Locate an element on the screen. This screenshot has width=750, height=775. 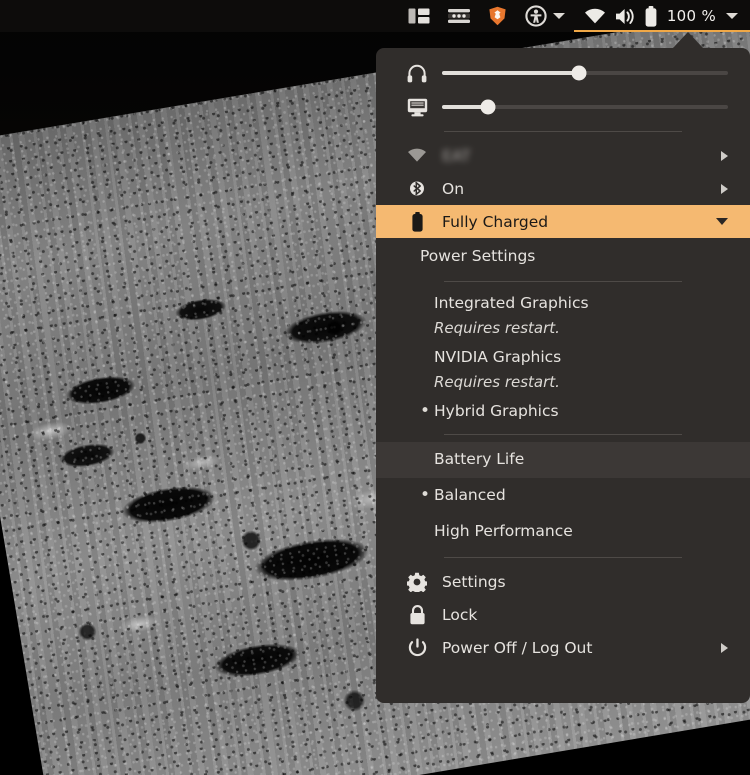
volume-slider is located at coordinates (563, 73).